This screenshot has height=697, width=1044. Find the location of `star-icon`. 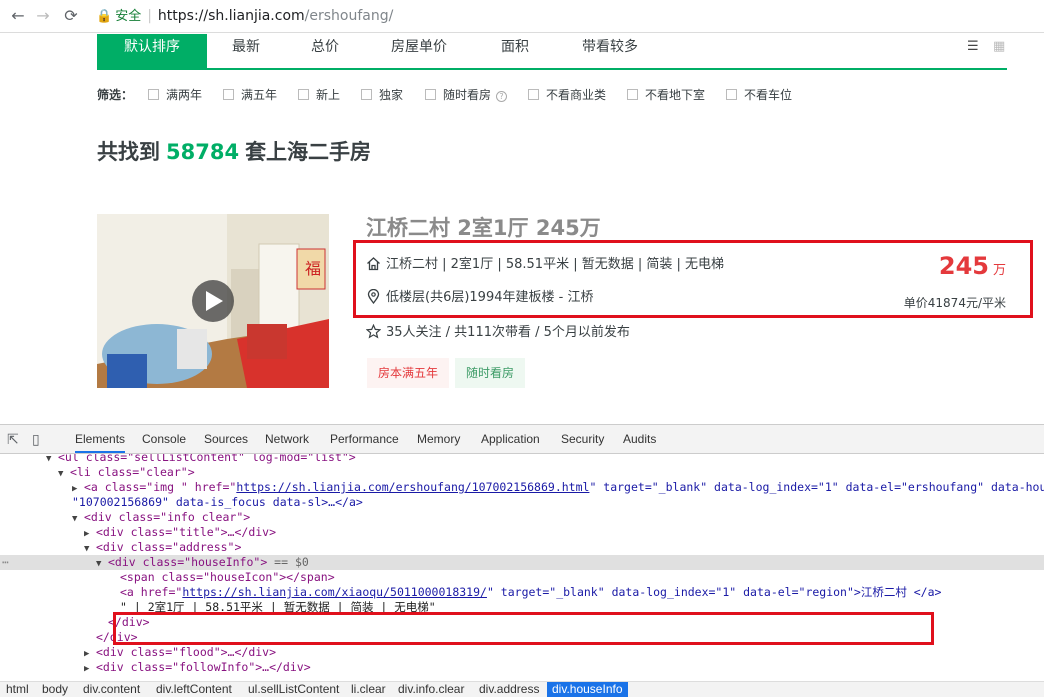

star-icon is located at coordinates (373, 334).